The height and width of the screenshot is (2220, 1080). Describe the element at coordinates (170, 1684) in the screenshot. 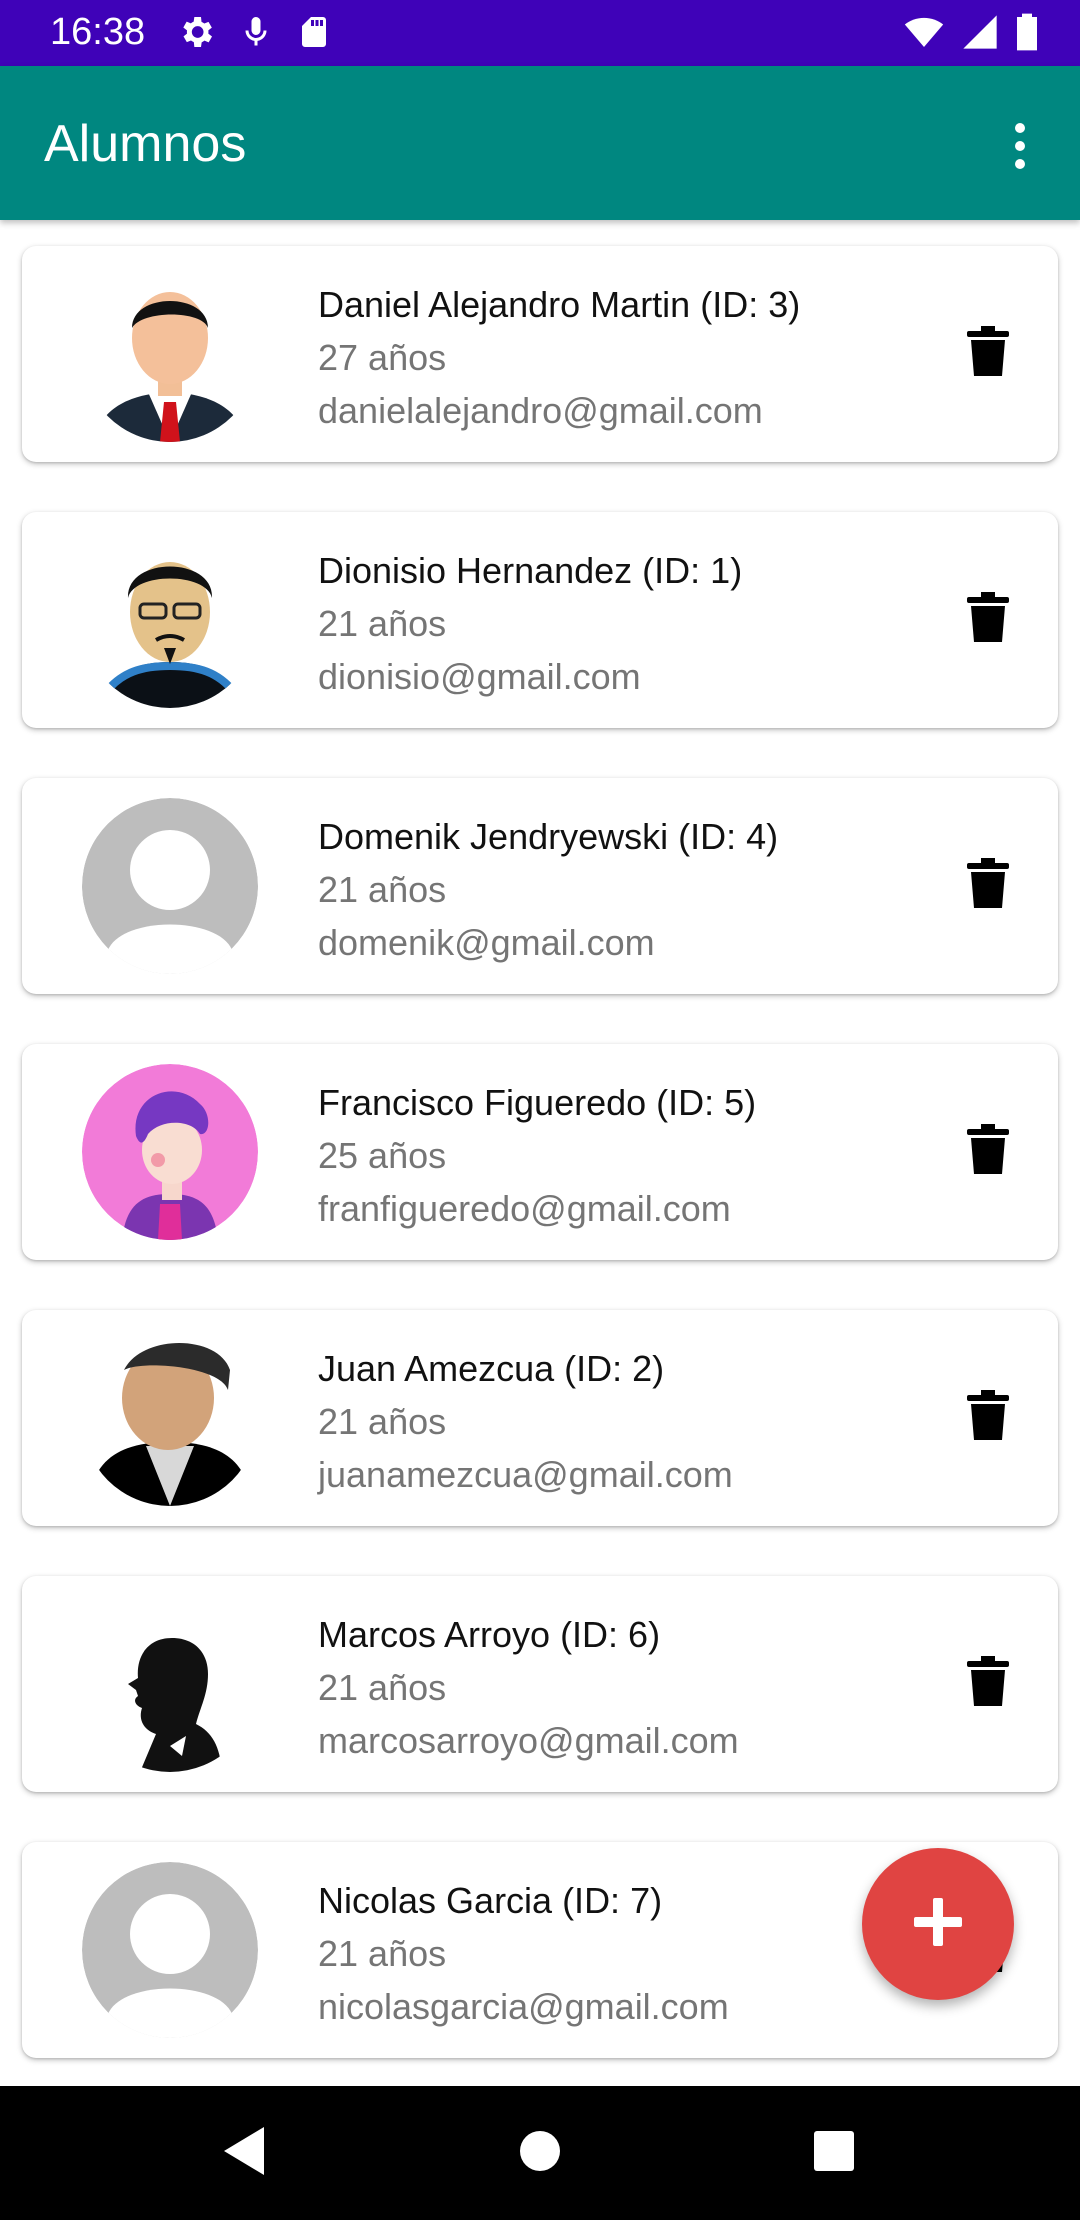

I see `silhouette-profile-avatar` at that location.